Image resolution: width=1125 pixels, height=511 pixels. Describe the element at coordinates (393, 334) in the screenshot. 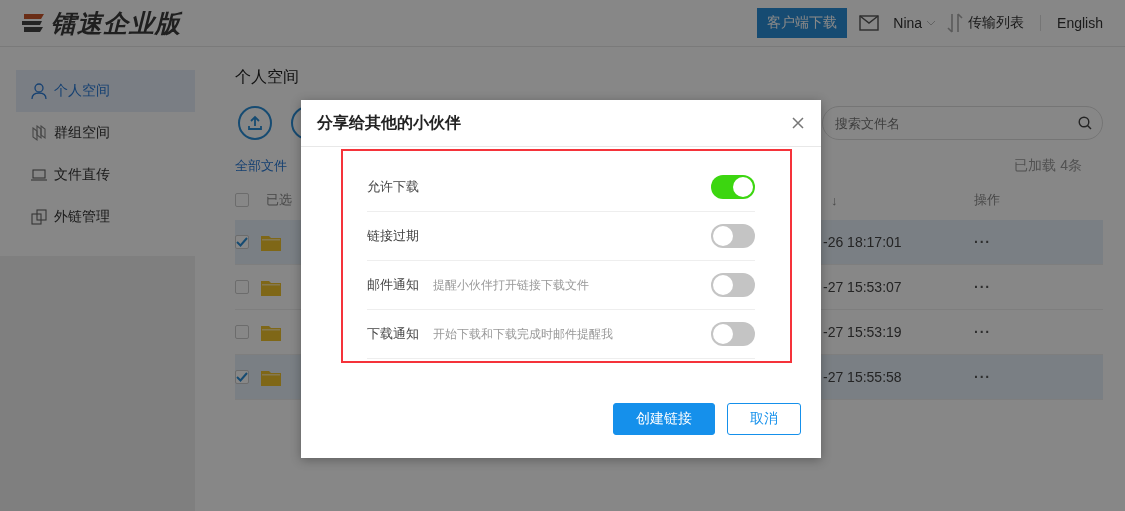

I see `option-label: 下载通知` at that location.